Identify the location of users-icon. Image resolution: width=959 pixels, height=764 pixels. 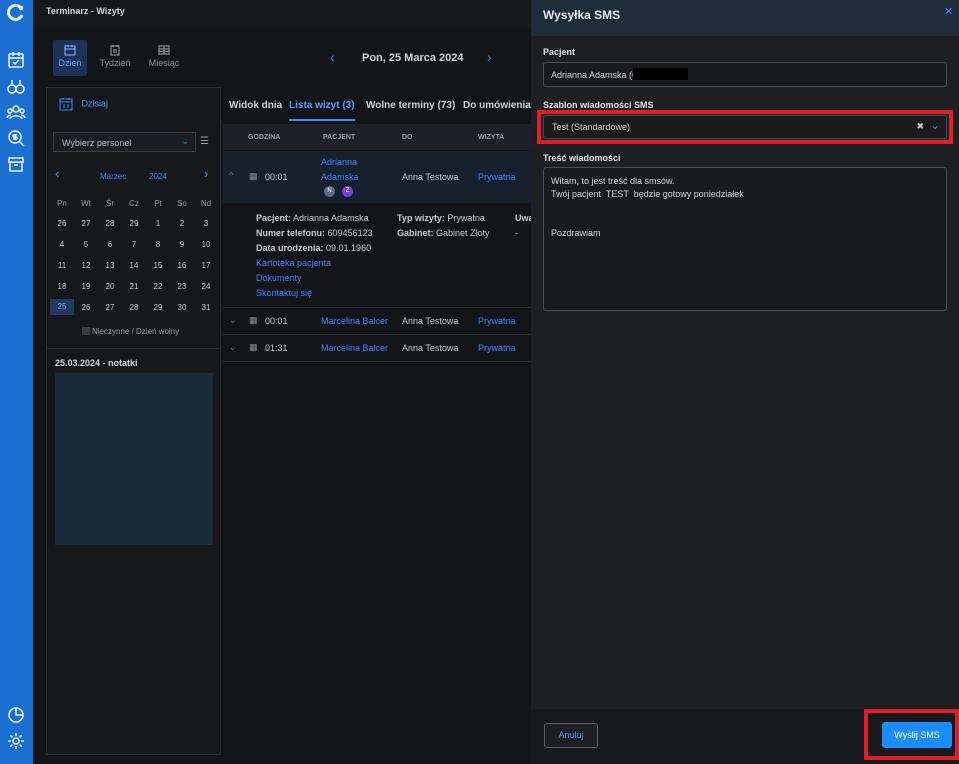
(16, 112).